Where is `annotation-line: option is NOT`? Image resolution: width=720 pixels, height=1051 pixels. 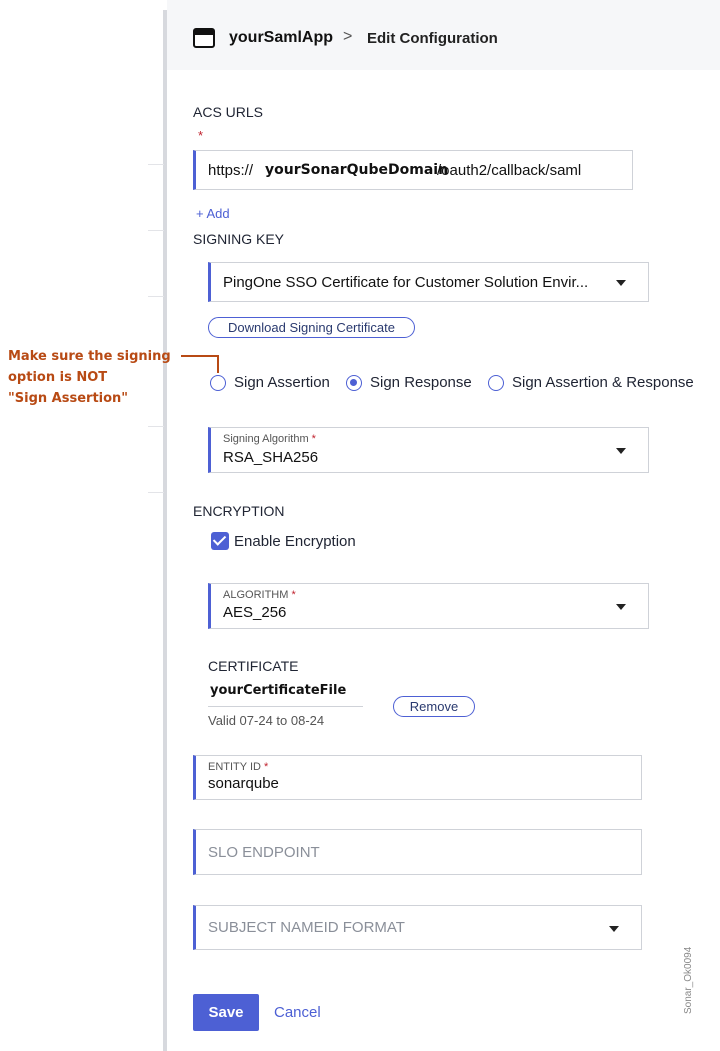
annotation-line: option is NOT is located at coordinates (58, 377).